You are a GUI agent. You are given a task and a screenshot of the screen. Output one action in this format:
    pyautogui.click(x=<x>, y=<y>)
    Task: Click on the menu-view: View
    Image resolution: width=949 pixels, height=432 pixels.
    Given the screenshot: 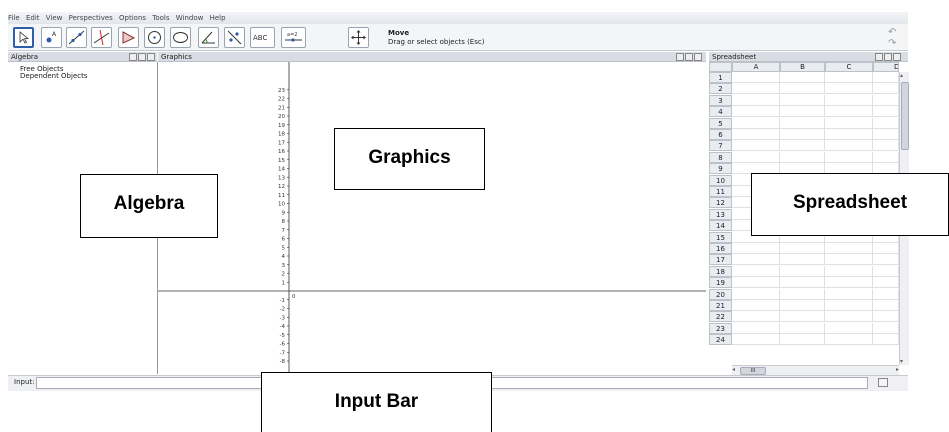 What is the action you would take?
    pyautogui.click(x=54, y=18)
    